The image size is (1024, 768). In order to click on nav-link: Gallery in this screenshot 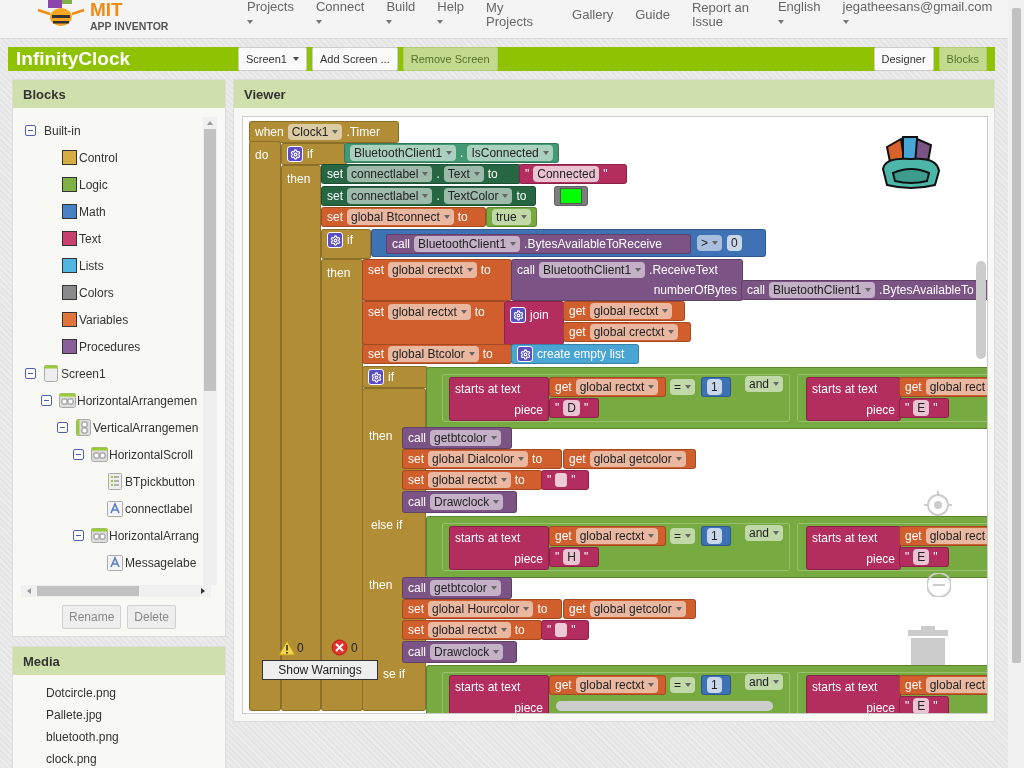, I will do `click(593, 11)`.